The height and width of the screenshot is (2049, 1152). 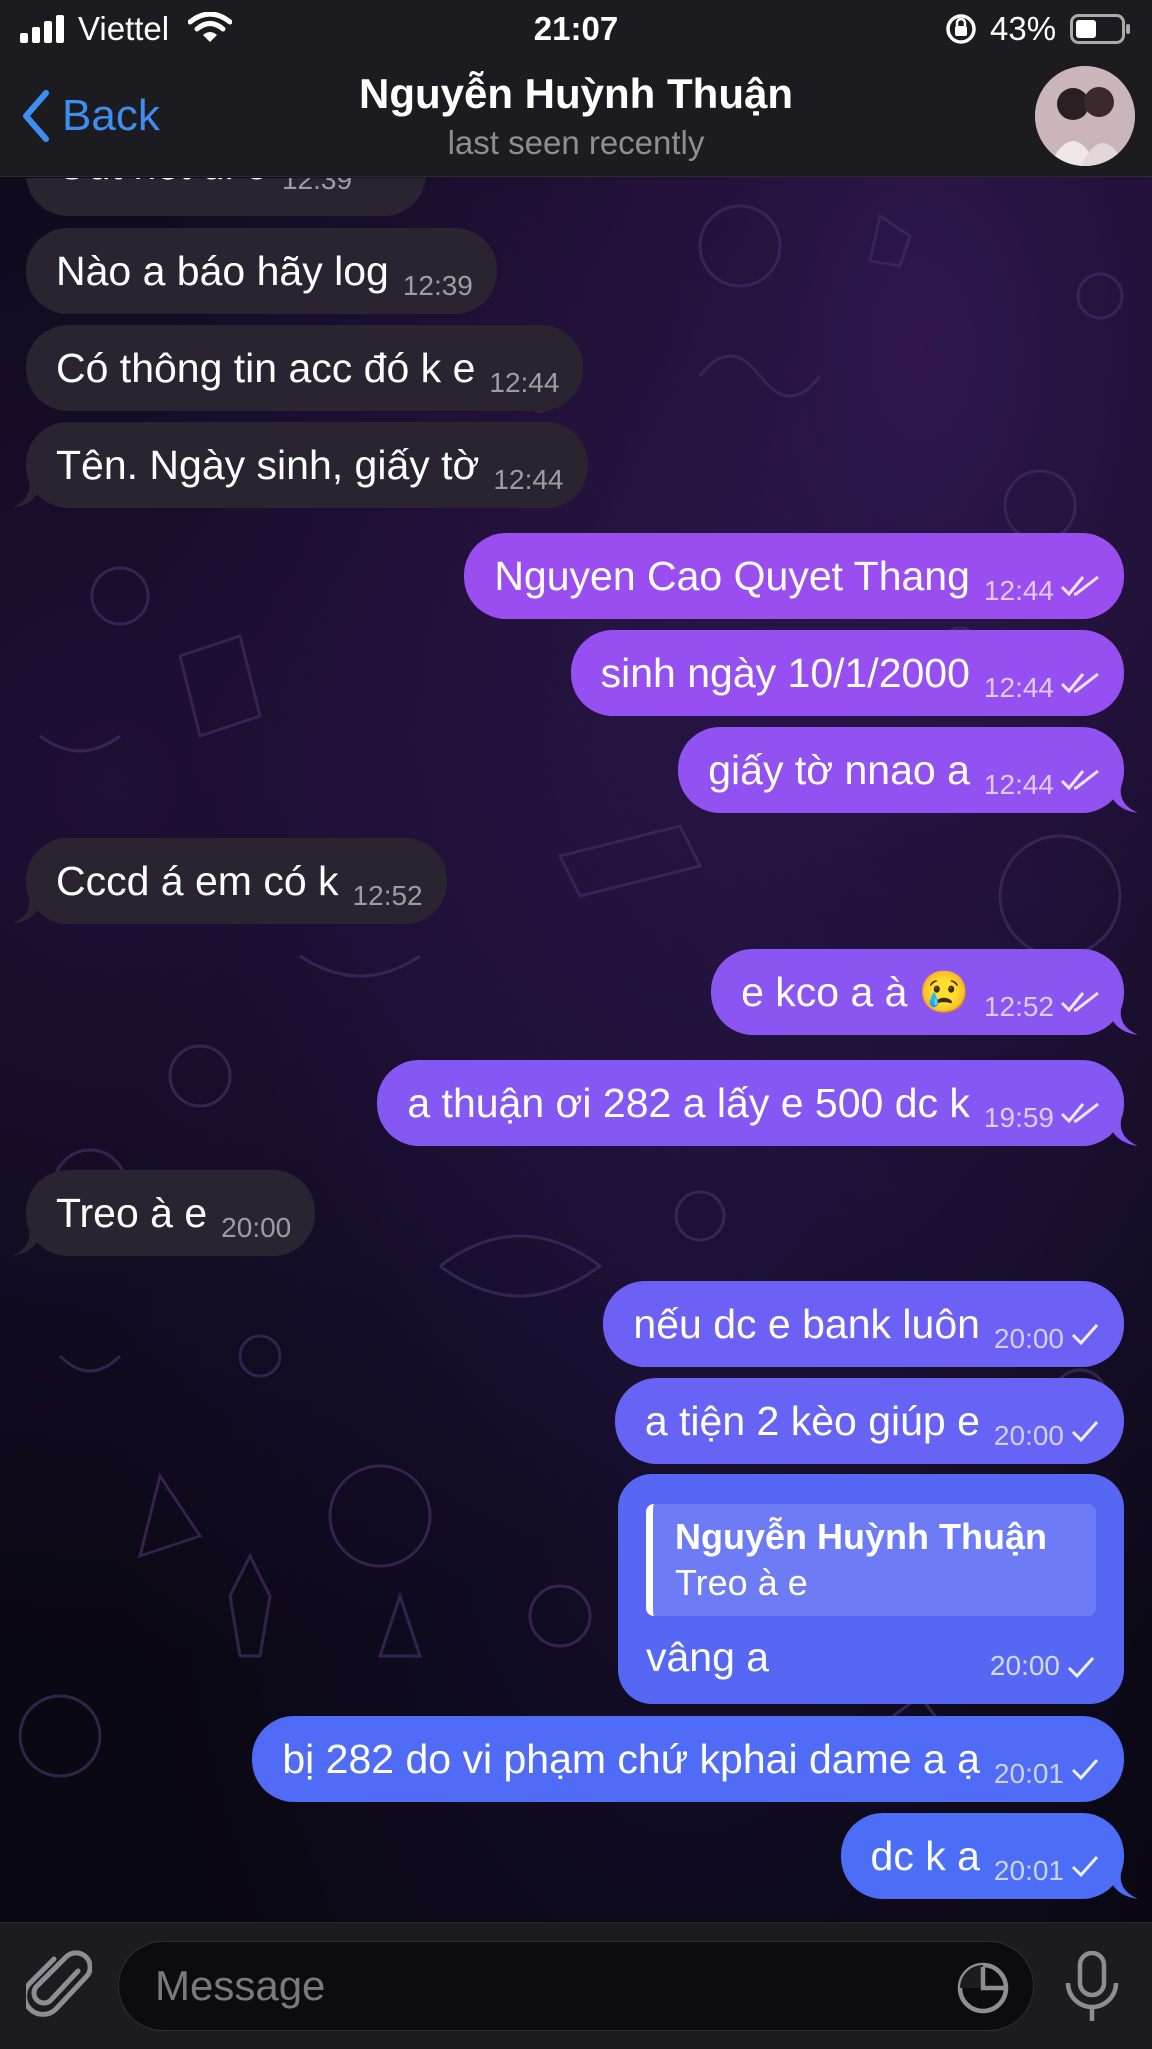 I want to click on message-incoming: Cccd á em có k 12:52, so click(x=229, y=881).